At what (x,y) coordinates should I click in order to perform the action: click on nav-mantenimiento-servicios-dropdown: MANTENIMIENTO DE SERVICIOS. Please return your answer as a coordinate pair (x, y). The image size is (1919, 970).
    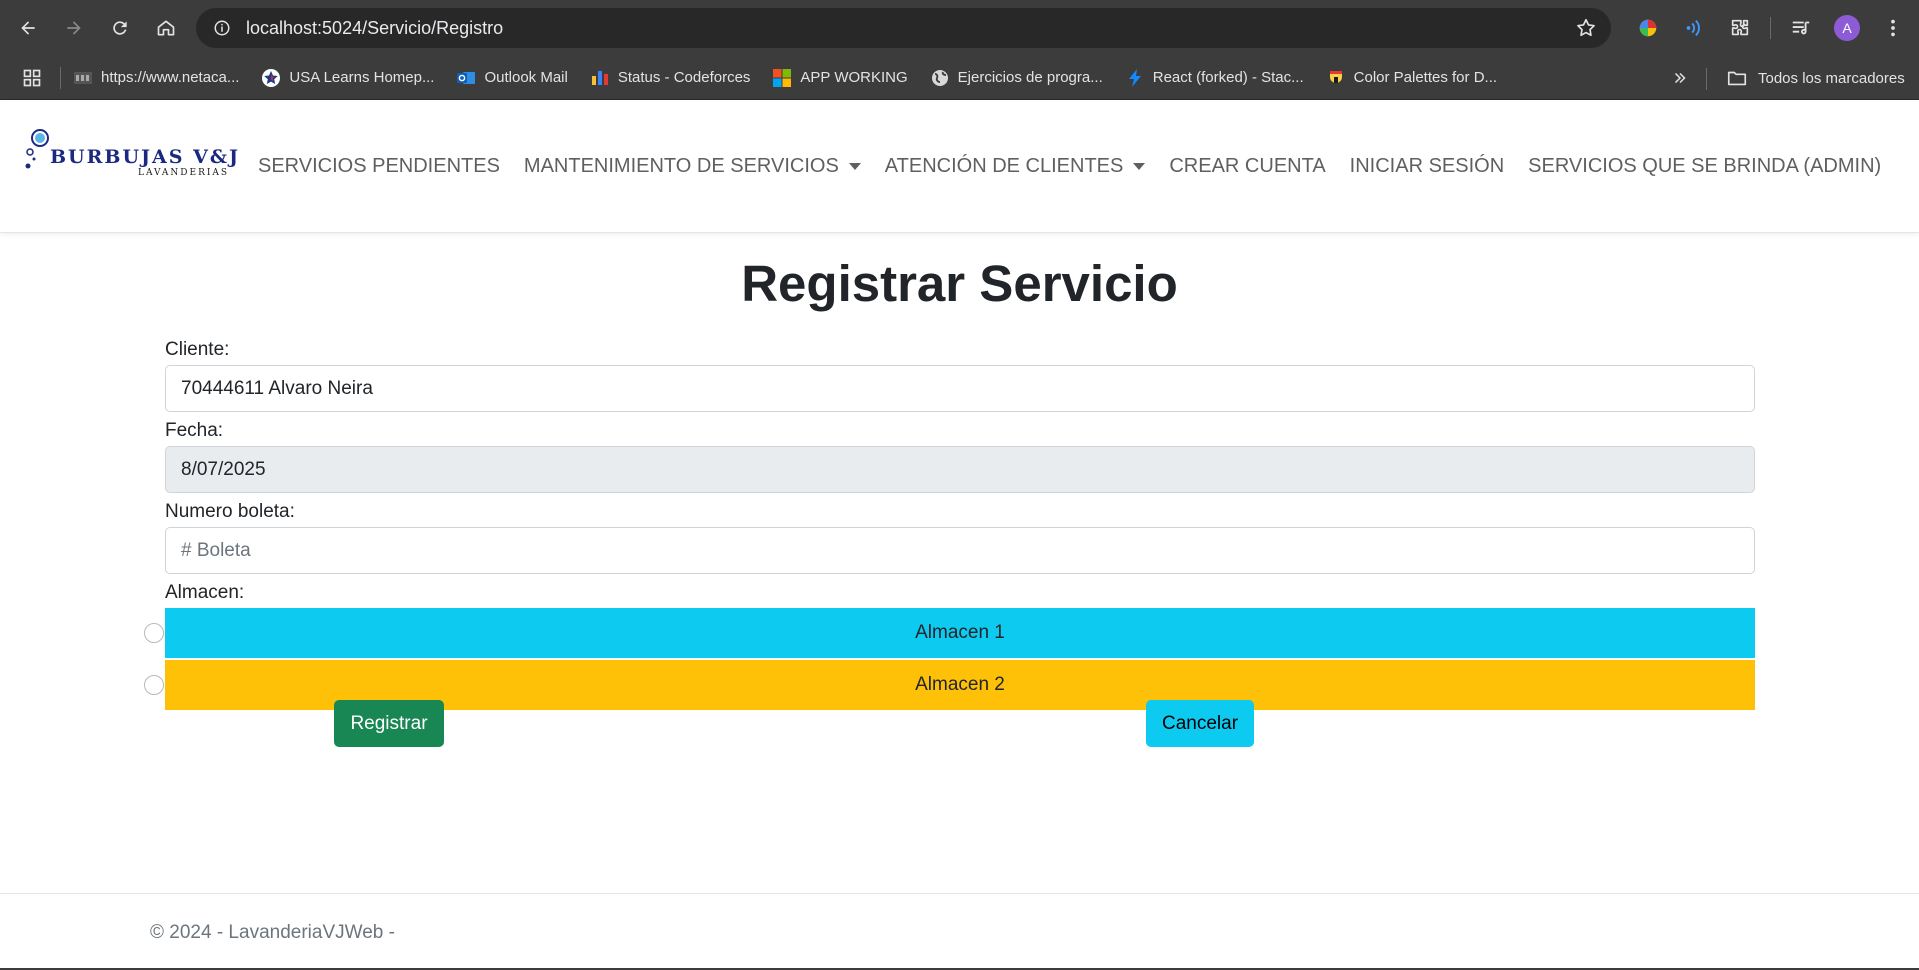
    Looking at the image, I should click on (692, 166).